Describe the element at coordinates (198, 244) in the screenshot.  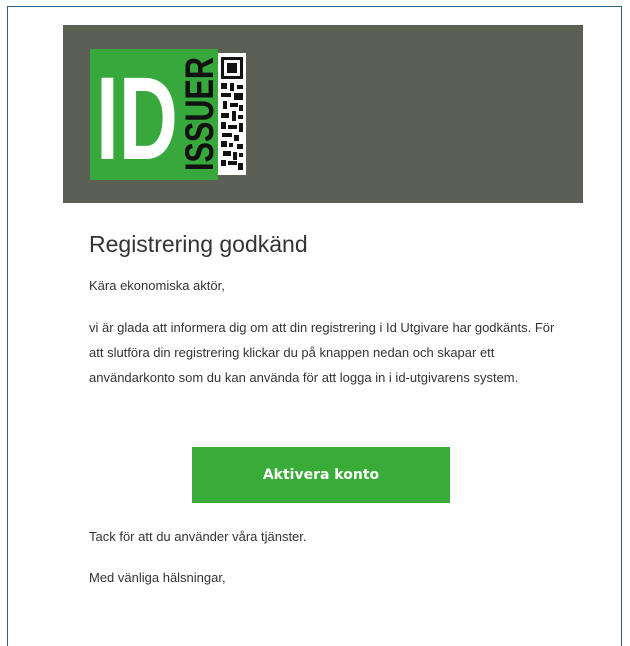
I see `email-title: Registrering godkänd` at that location.